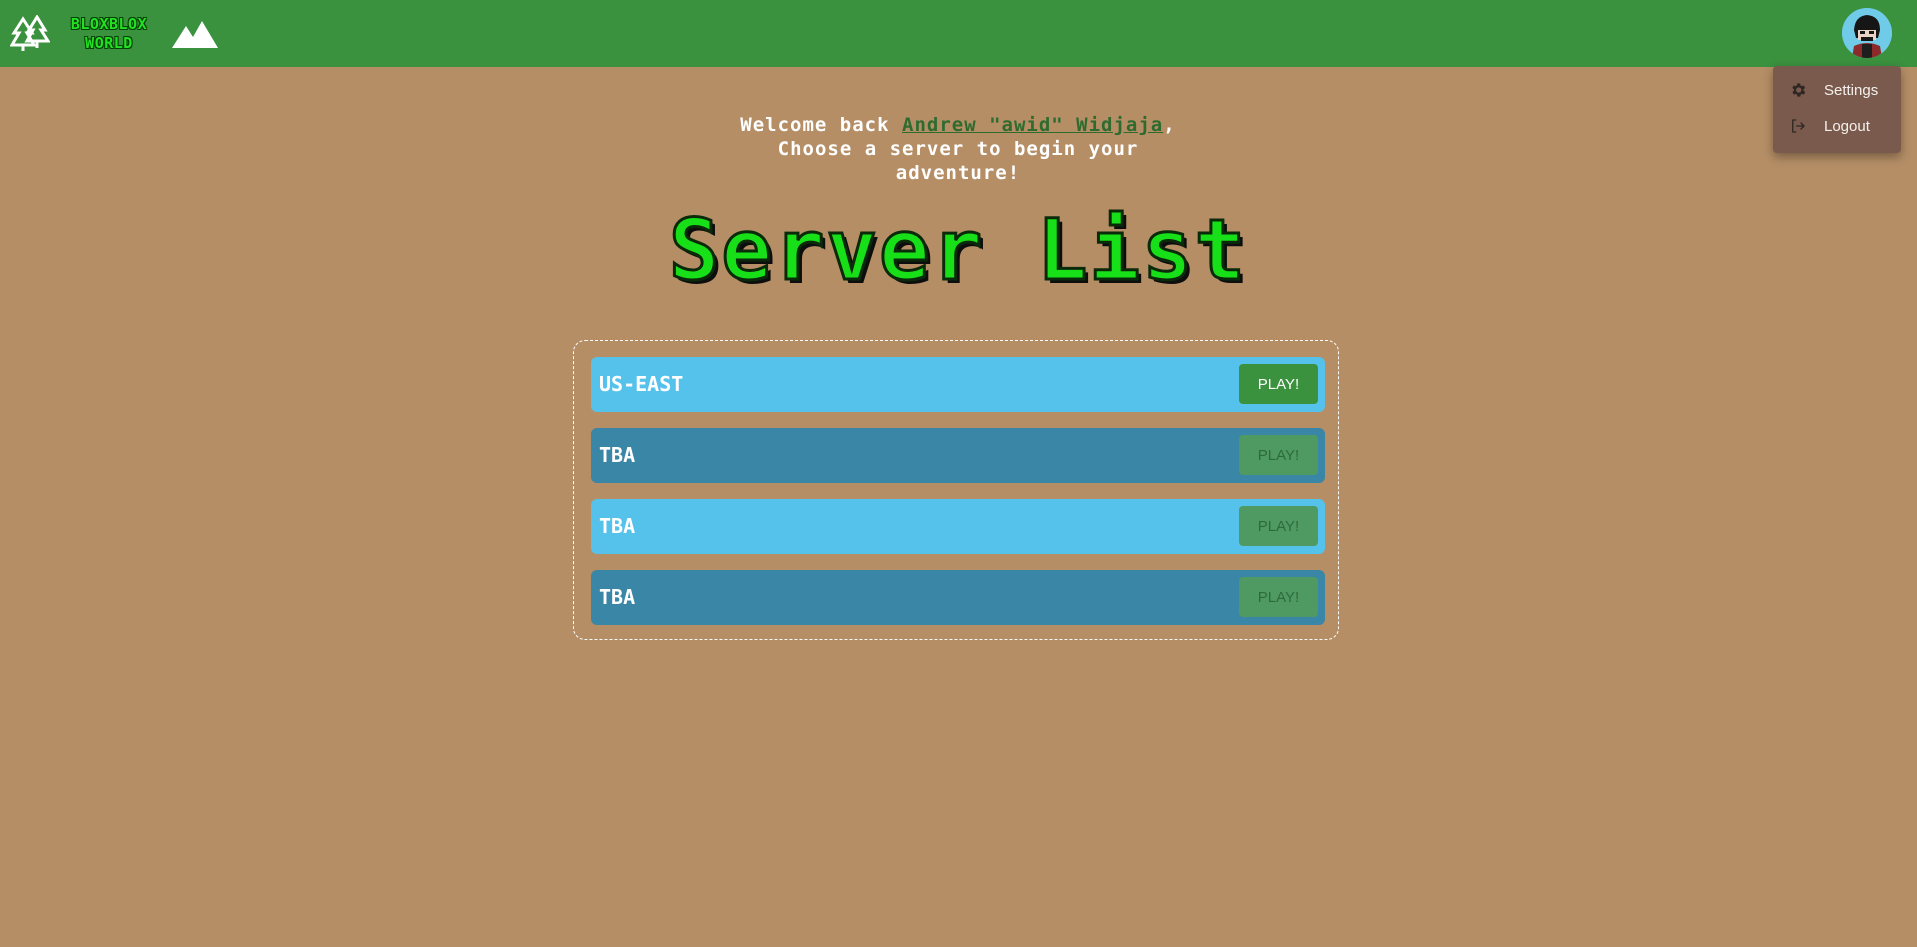 The height and width of the screenshot is (947, 1917). What do you see at coordinates (1278, 384) in the screenshot?
I see `play-button: PLAY!` at bounding box center [1278, 384].